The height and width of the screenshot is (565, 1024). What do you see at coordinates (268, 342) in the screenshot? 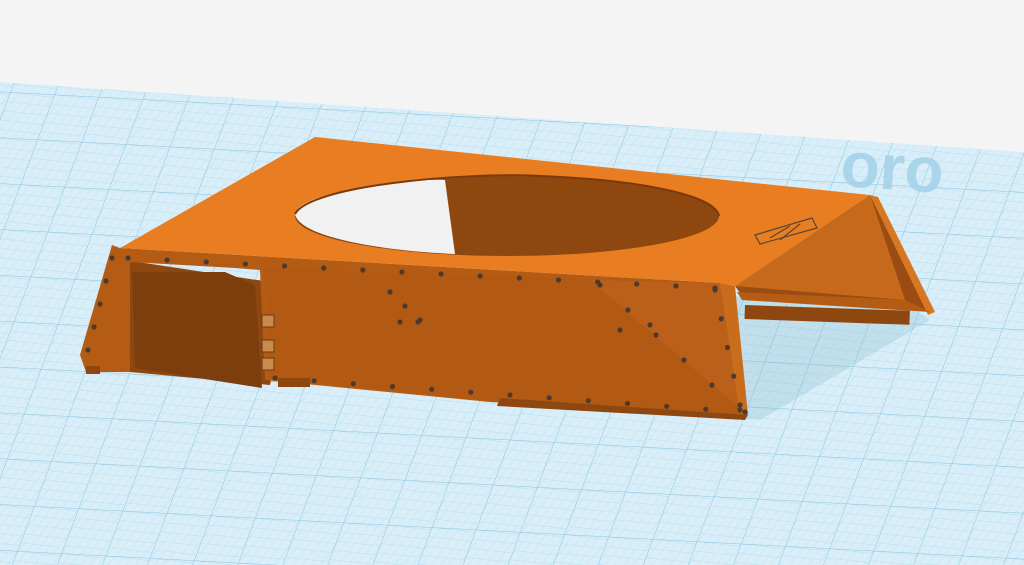
I see `door-hinges` at bounding box center [268, 342].